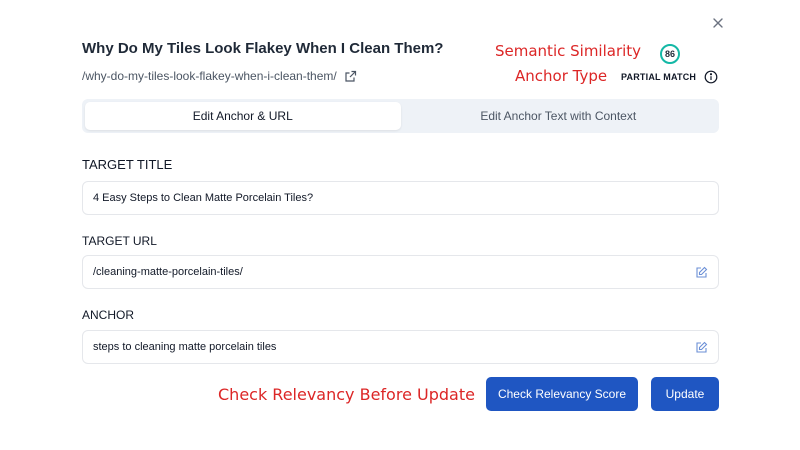 This screenshot has height=450, width=800. What do you see at coordinates (559, 116) in the screenshot?
I see `tab-edit-anchor-context: Edit Anchor Text with Context` at bounding box center [559, 116].